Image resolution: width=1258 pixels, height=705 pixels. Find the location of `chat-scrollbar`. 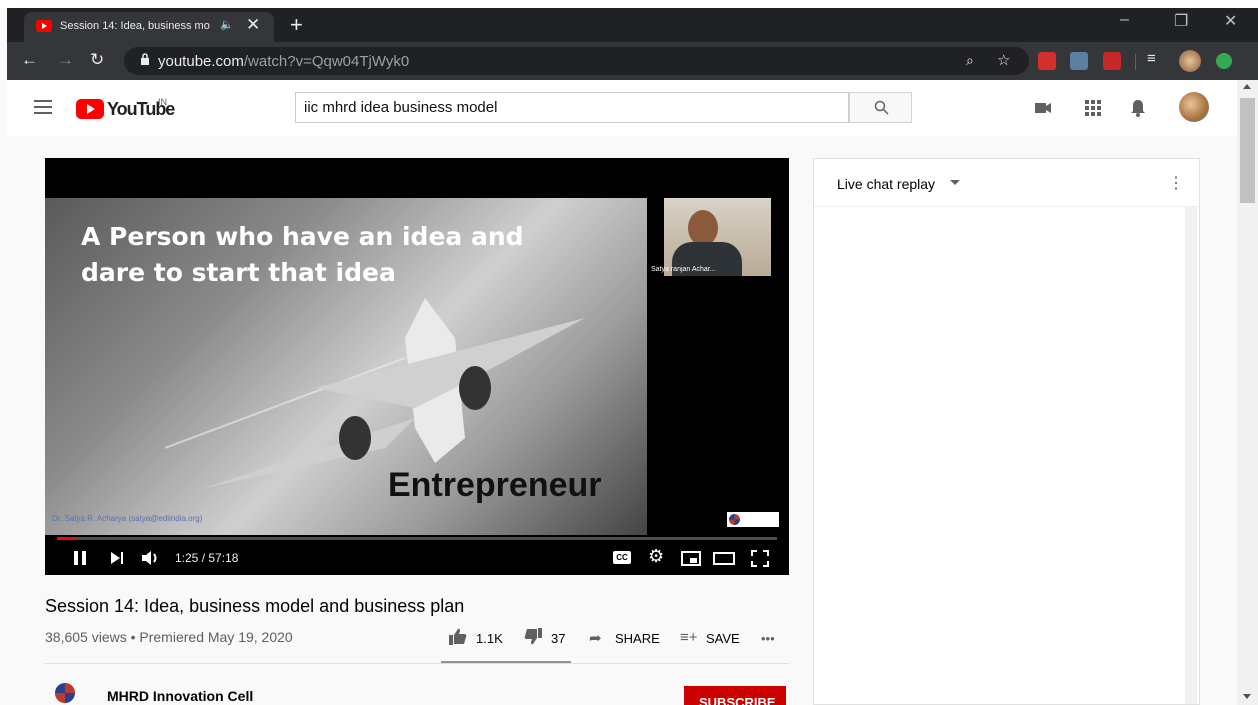

chat-scrollbar is located at coordinates (1191, 455).